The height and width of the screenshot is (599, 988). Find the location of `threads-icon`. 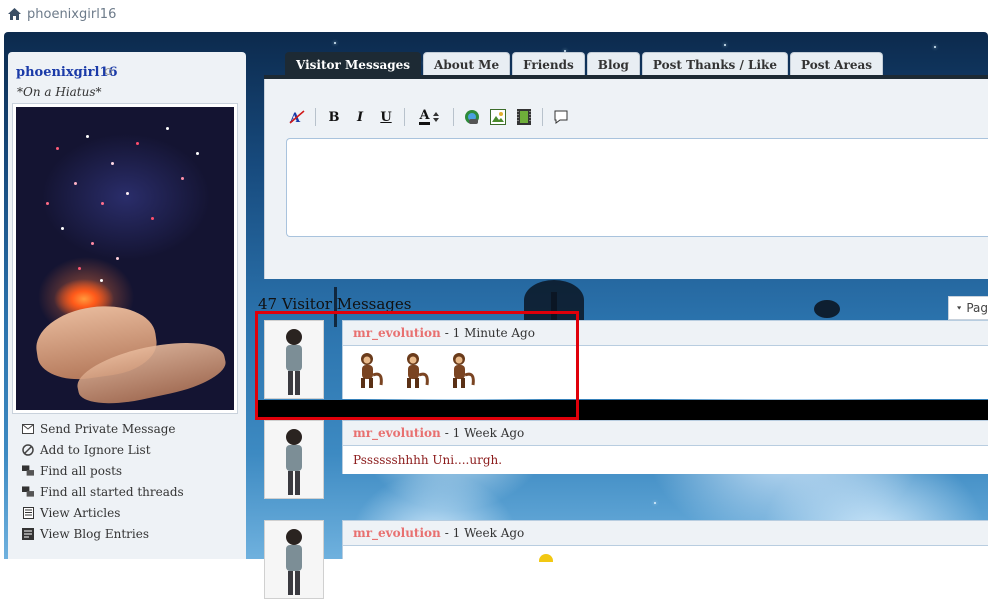

threads-icon is located at coordinates (28, 491).